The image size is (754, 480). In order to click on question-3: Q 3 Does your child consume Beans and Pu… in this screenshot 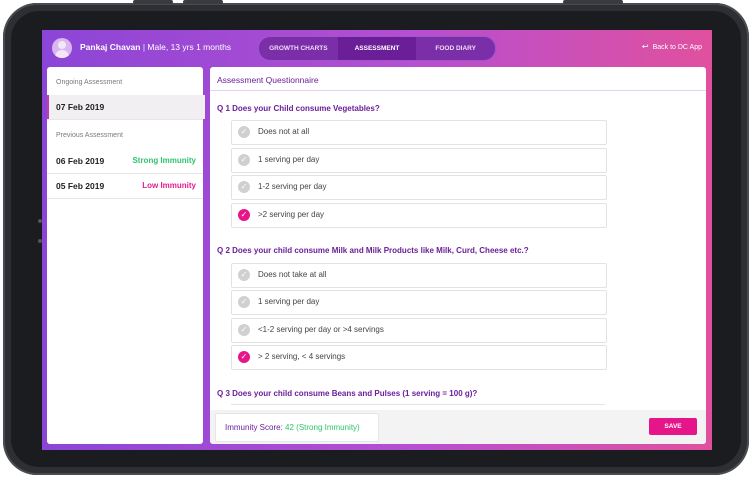, I will do `click(347, 393)`.